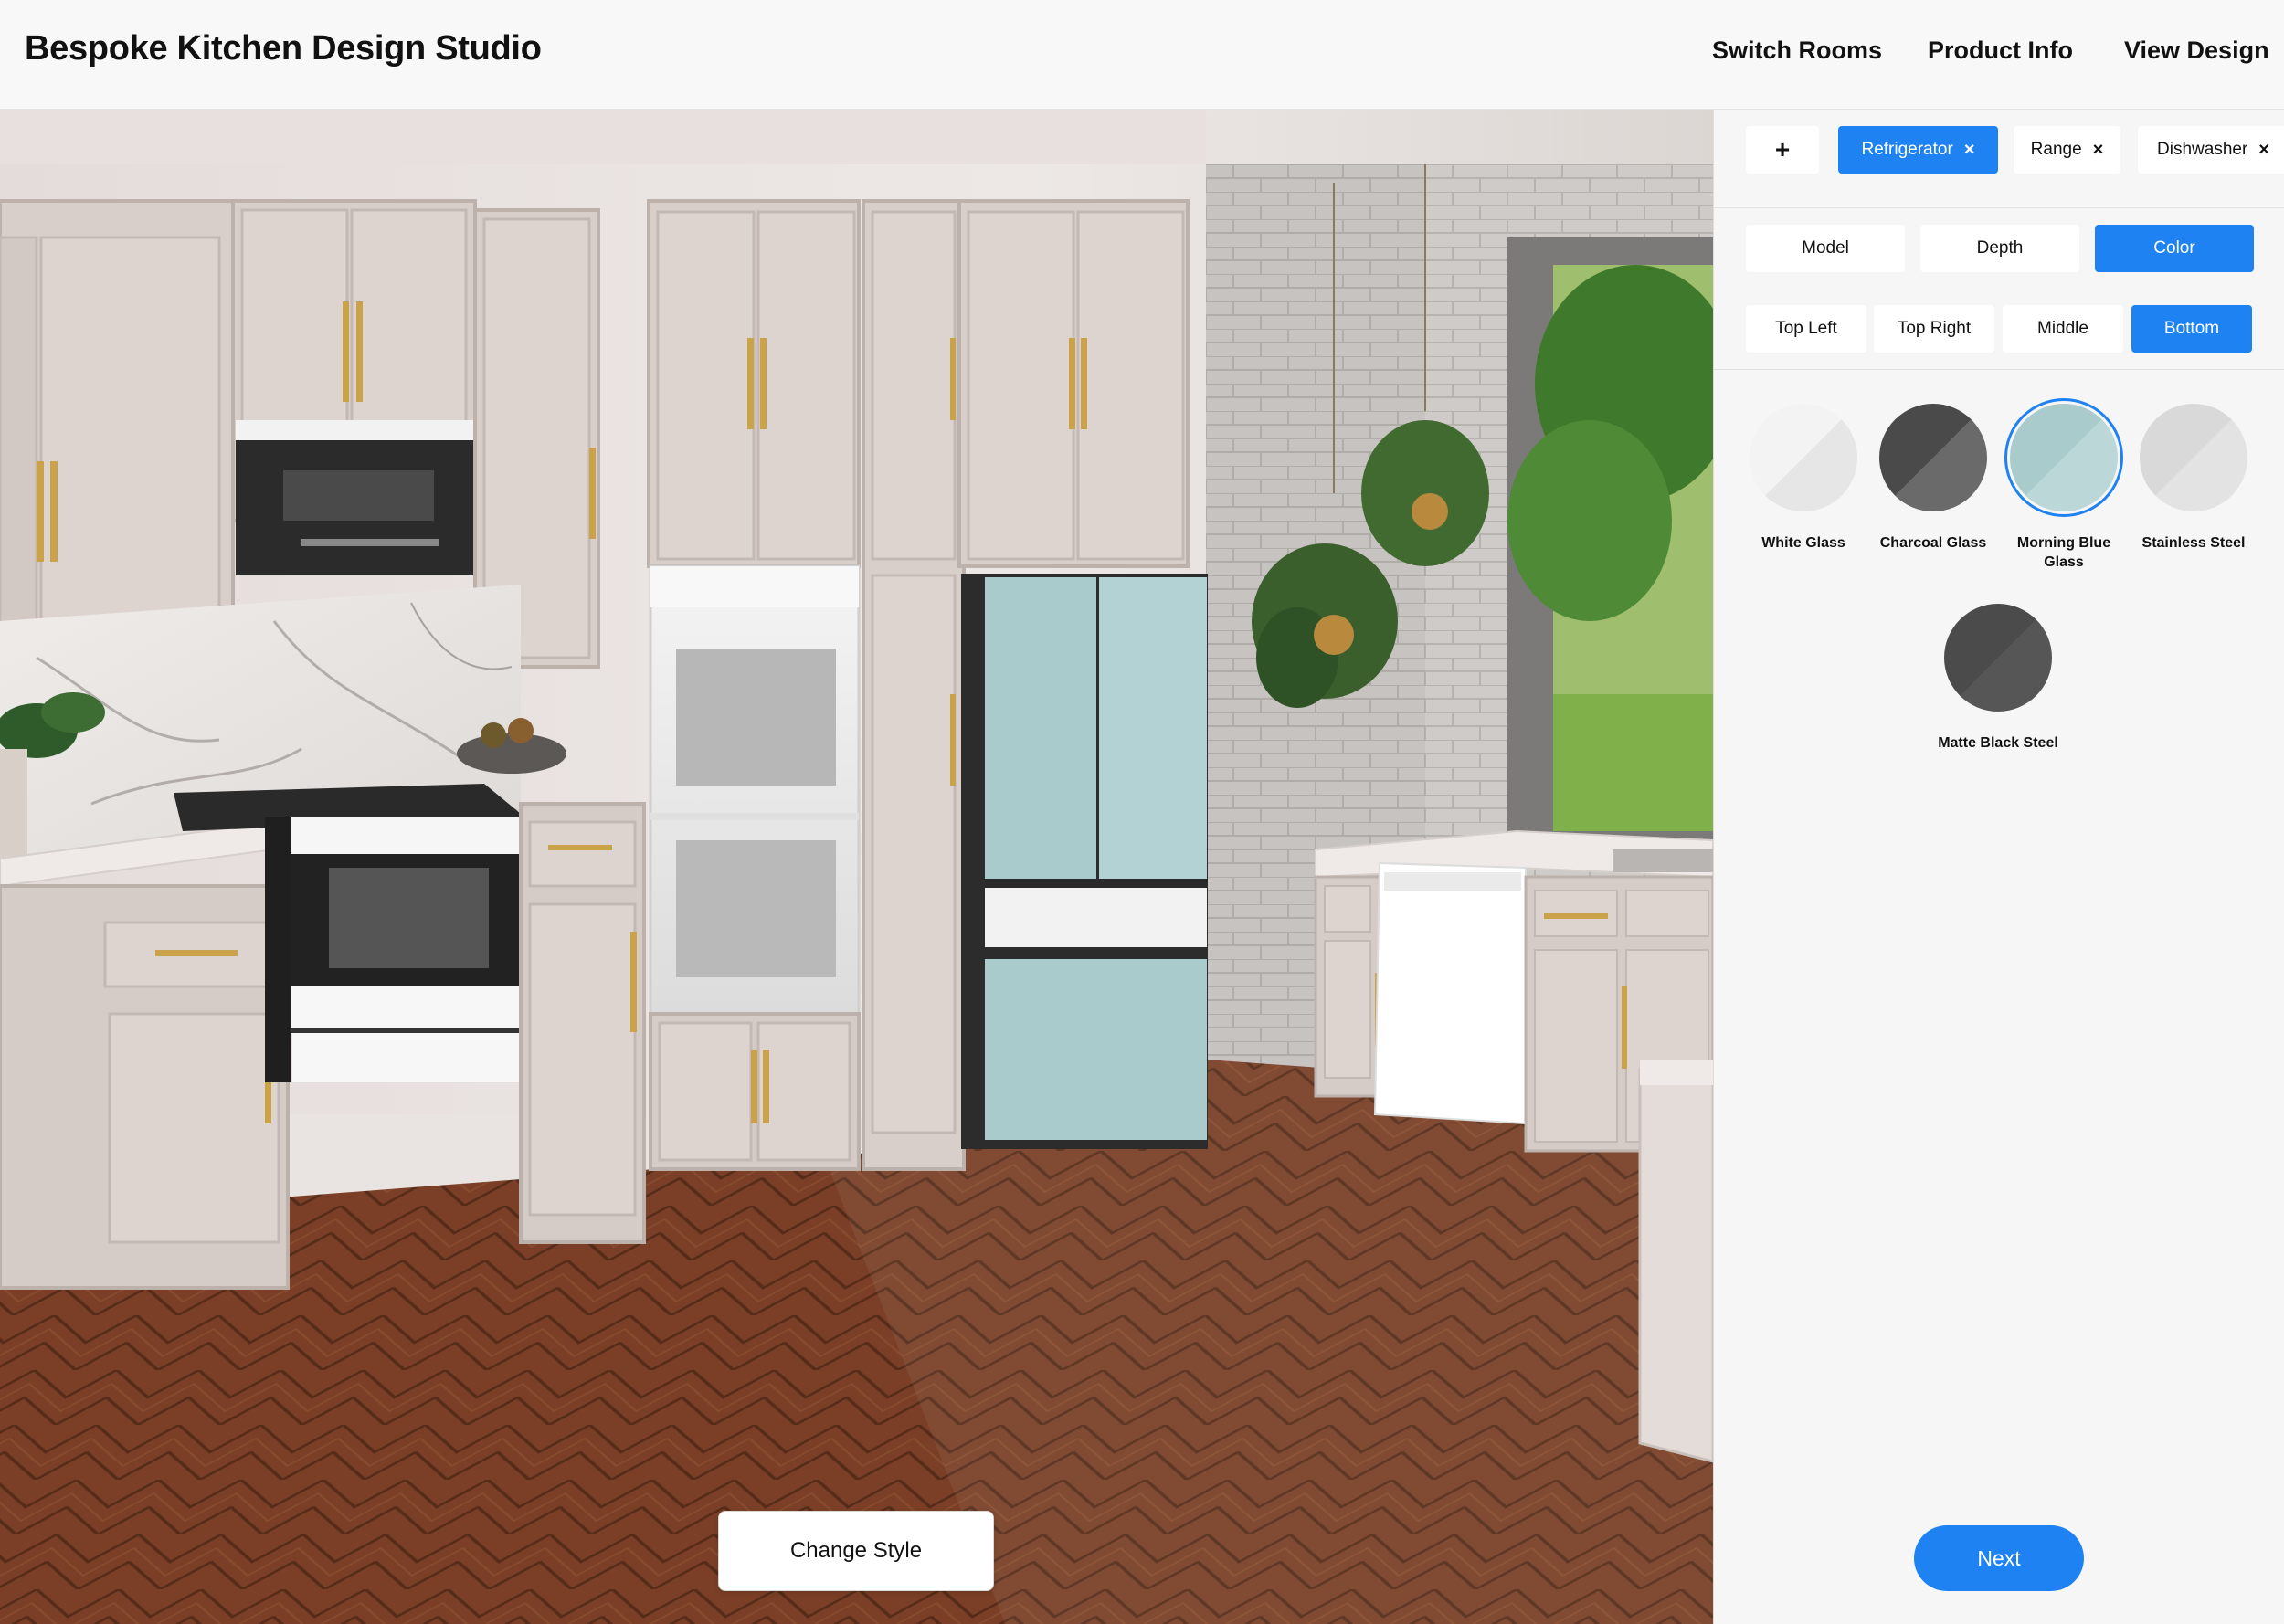  I want to click on next-button: Next, so click(1999, 1558).